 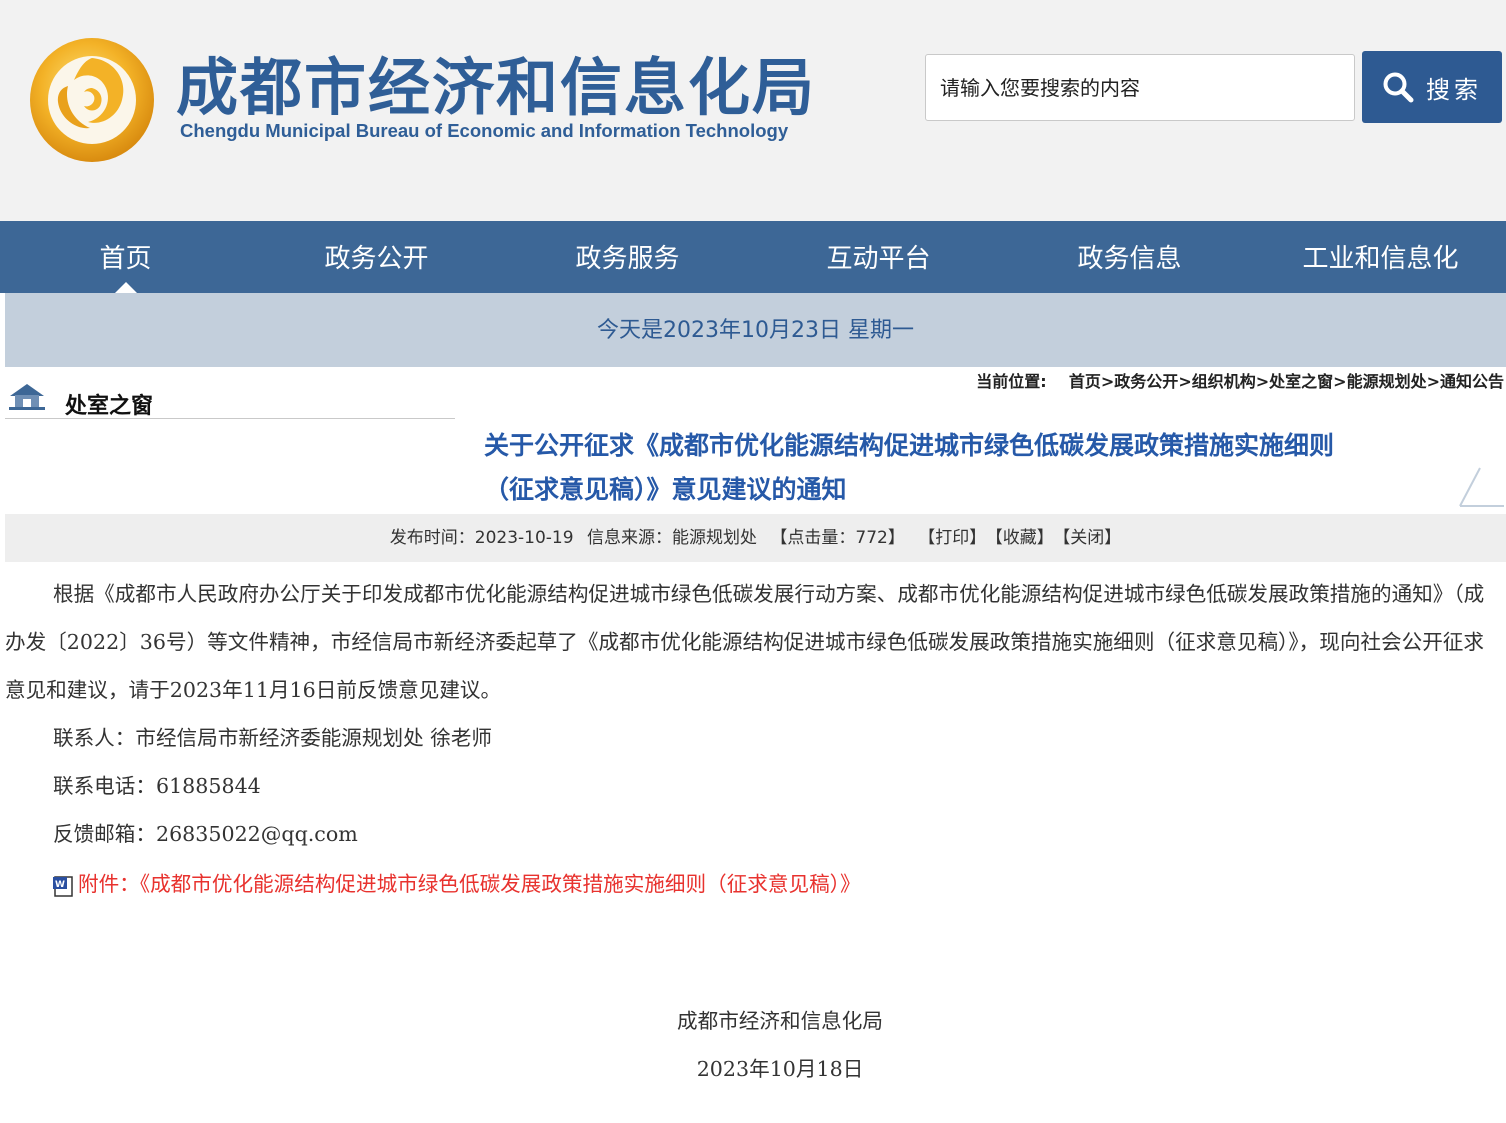 I want to click on search-icon, so click(x=1398, y=87).